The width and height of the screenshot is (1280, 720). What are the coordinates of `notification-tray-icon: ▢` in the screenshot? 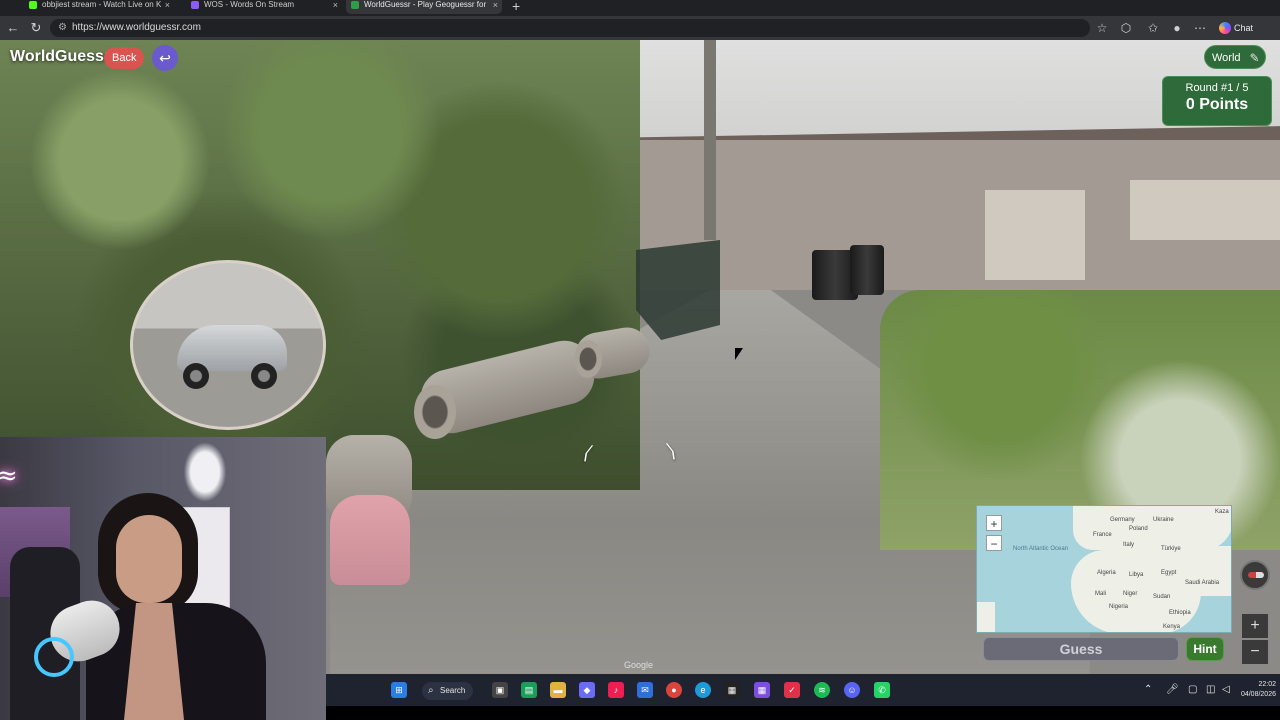 It's located at (1192, 690).